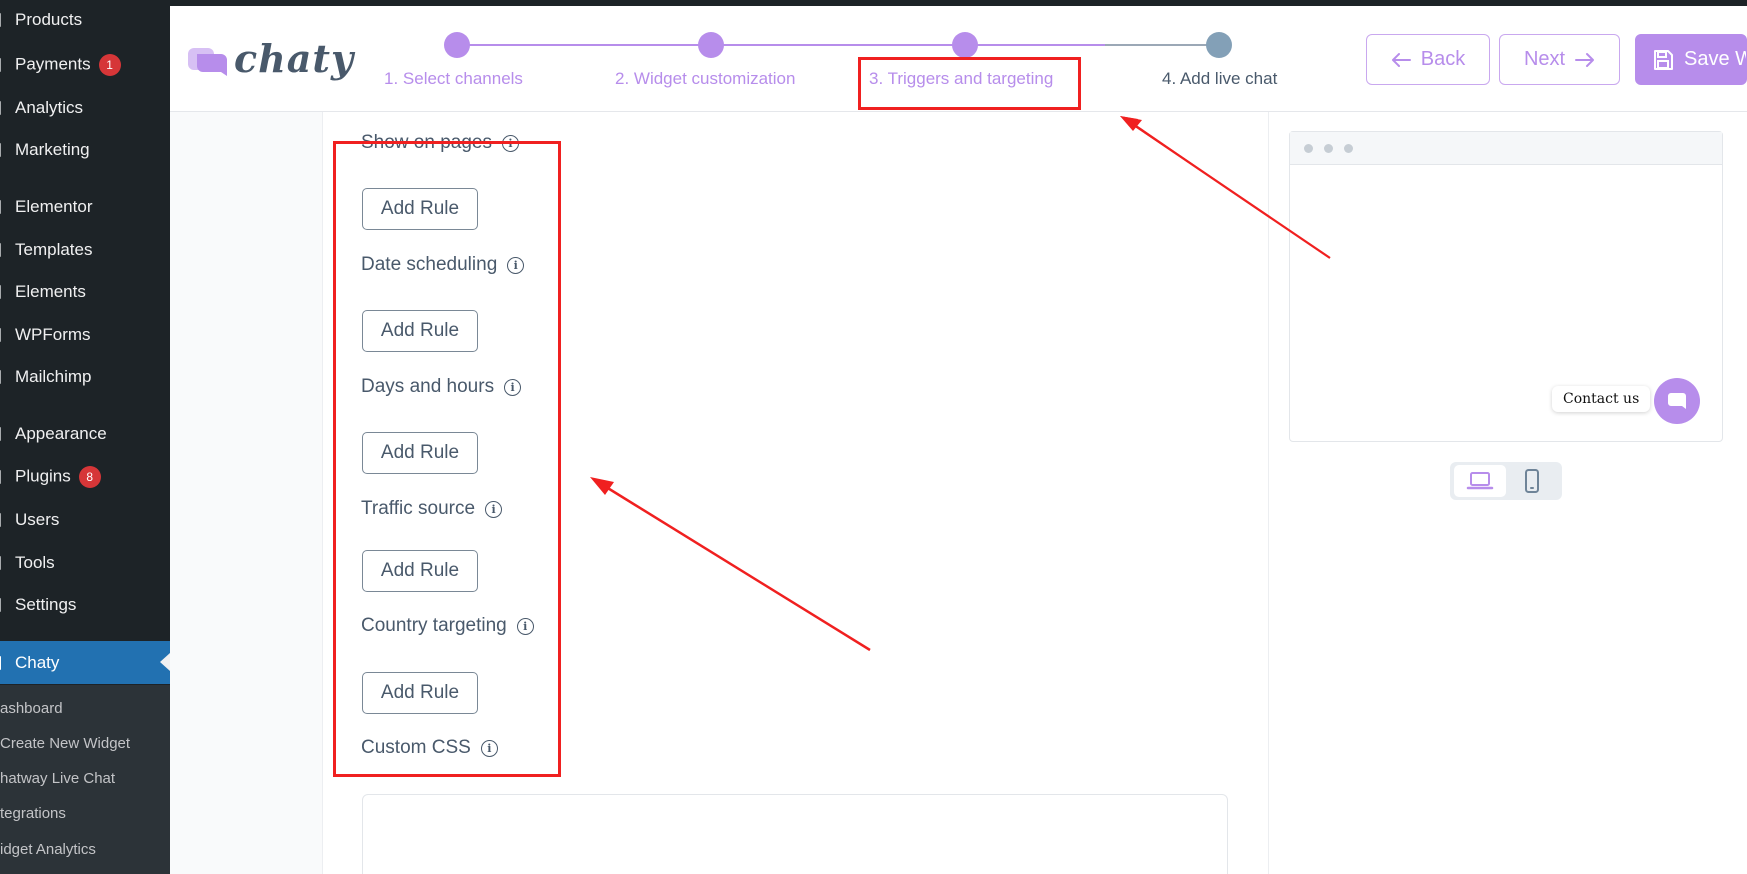 This screenshot has height=874, width=1747. Describe the element at coordinates (2, 335) in the screenshot. I see `wpforms-icon` at that location.